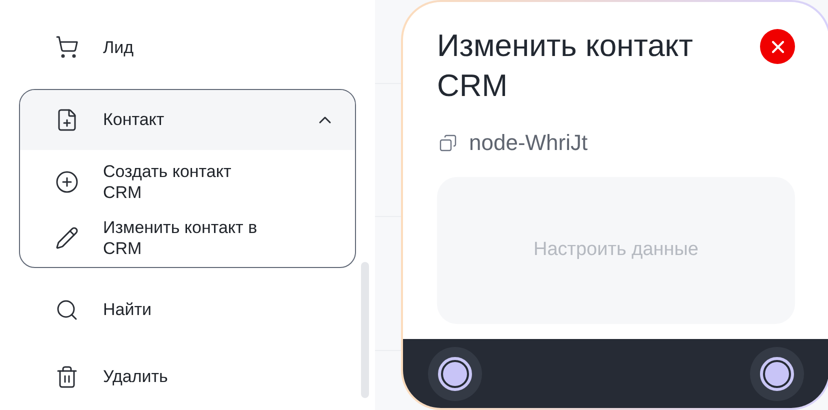 The height and width of the screenshot is (410, 828). I want to click on scrollbar-thumb, so click(365, 330).